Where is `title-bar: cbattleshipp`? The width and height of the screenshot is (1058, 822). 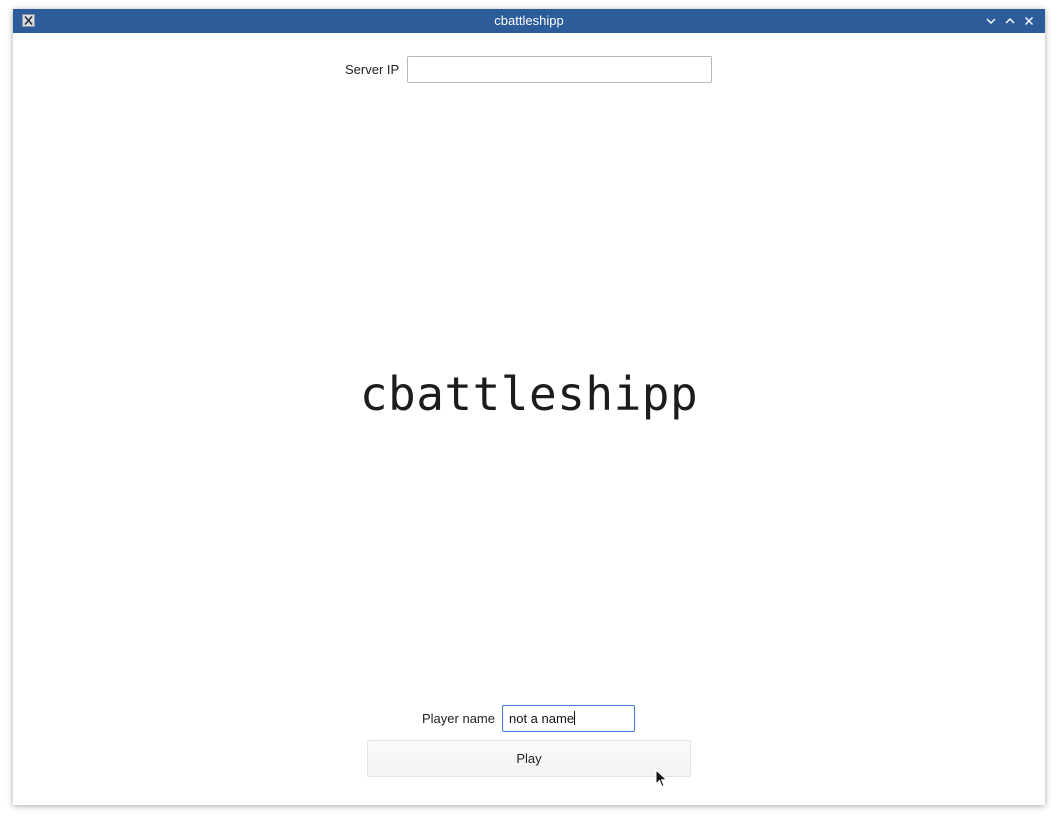
title-bar: cbattleshipp is located at coordinates (529, 21).